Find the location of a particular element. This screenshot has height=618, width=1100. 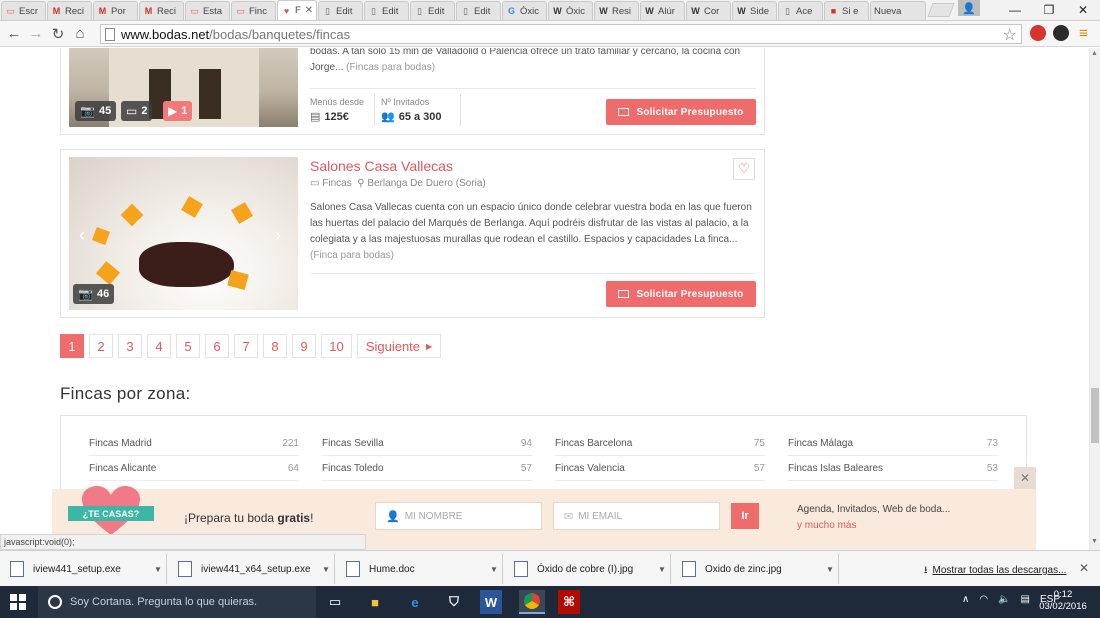

browser-tab: ▯ Ace is located at coordinates (800, 10).